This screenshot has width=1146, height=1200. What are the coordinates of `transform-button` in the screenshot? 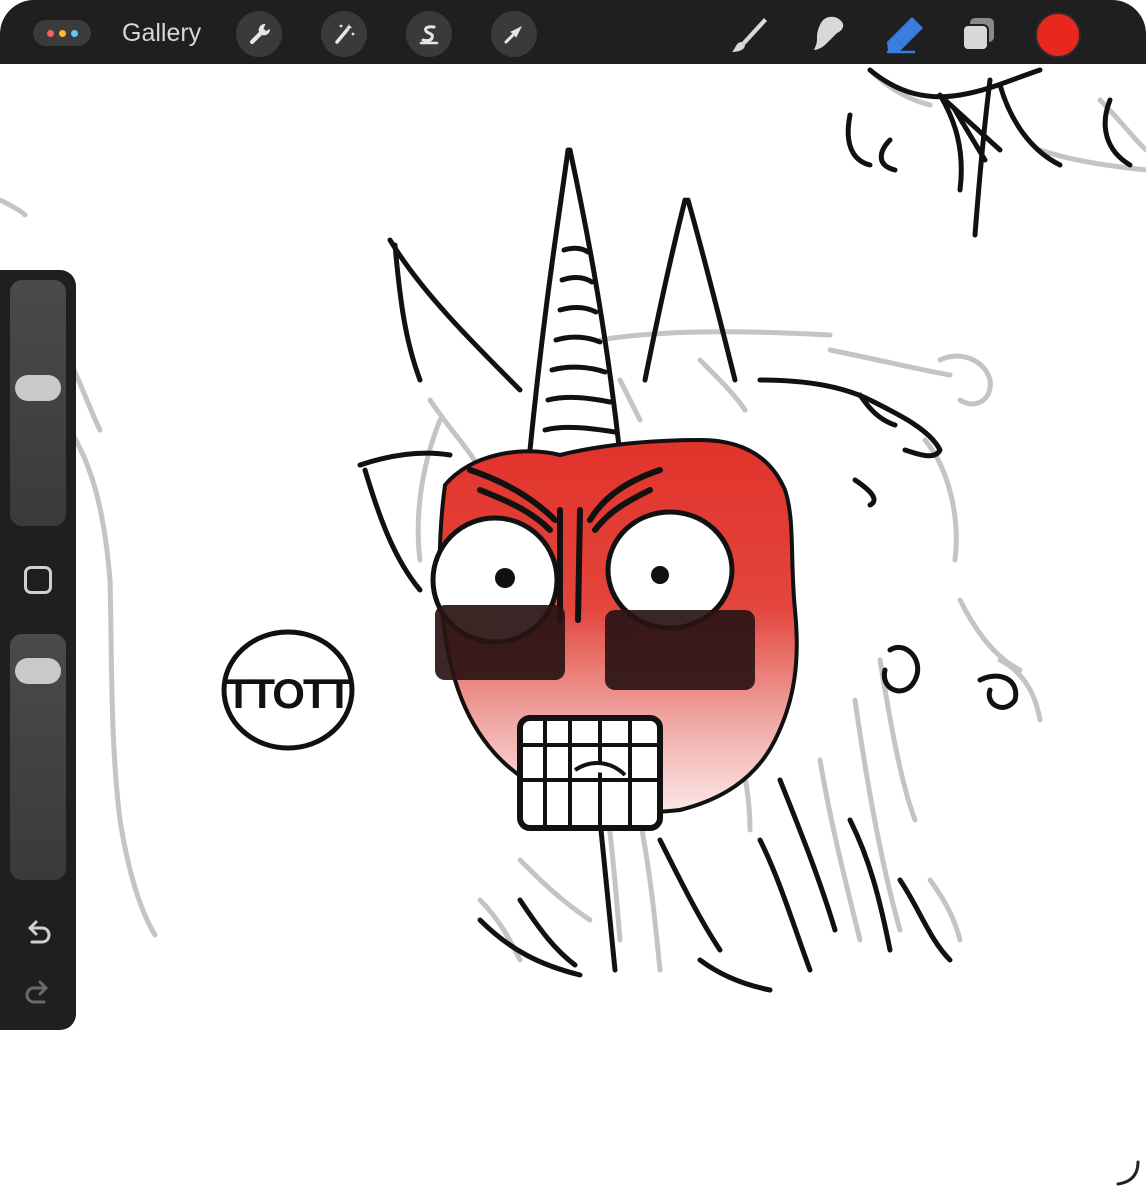 It's located at (514, 34).